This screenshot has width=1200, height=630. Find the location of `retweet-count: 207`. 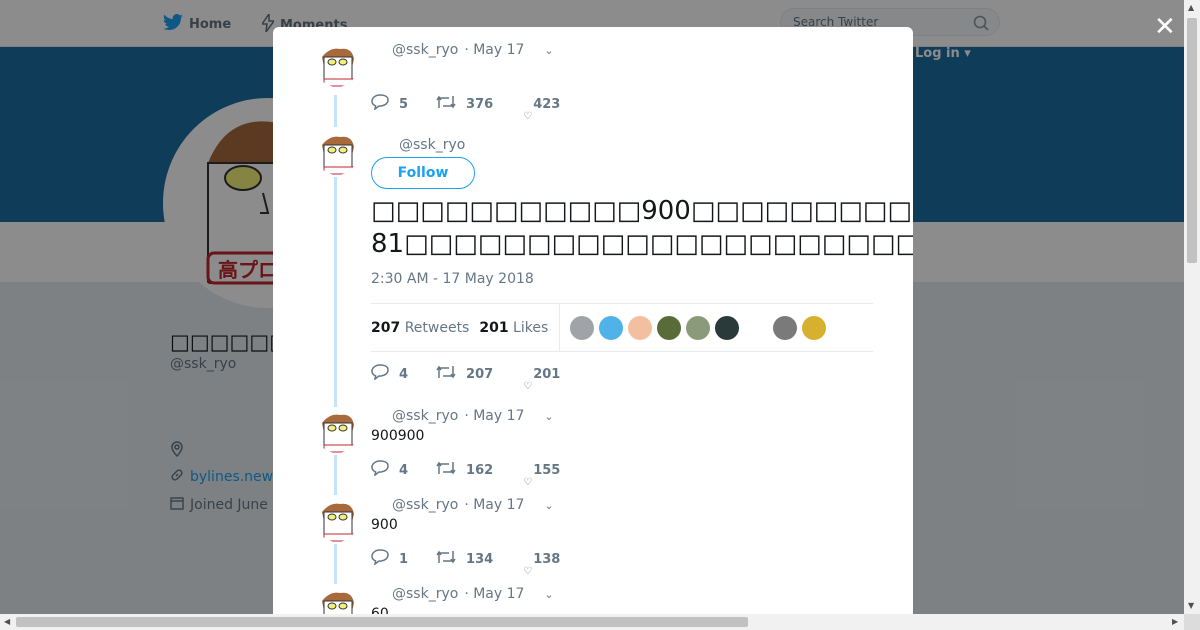

retweet-count: 207 is located at coordinates (480, 374).